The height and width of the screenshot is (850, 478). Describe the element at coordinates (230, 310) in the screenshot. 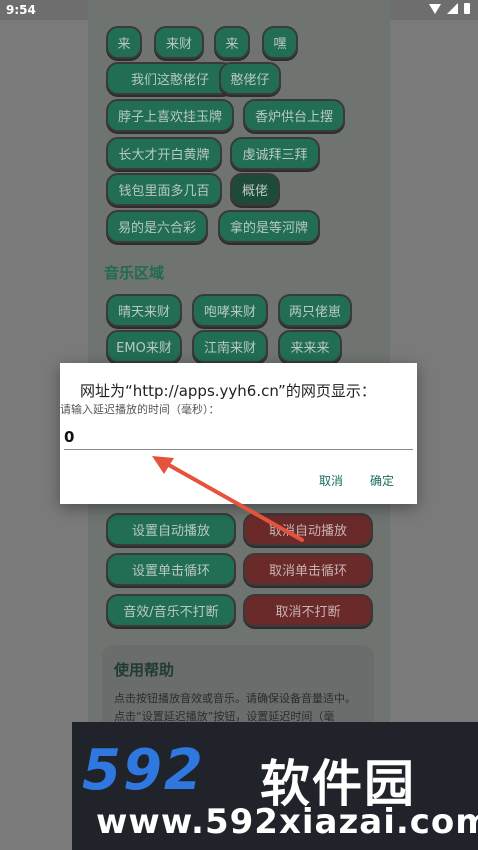

I see `music-button: 咆哮来财` at that location.